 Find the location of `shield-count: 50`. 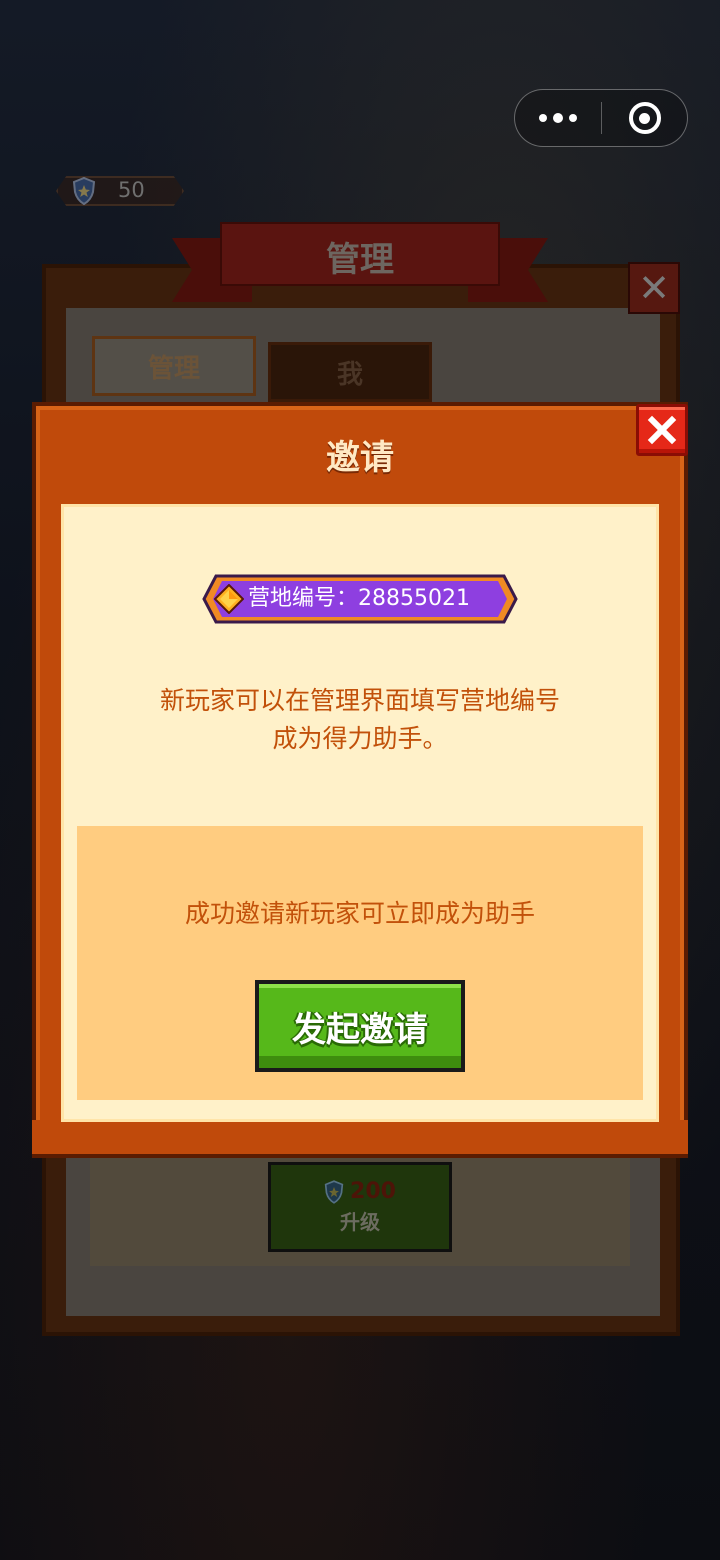

shield-count: 50 is located at coordinates (131, 190).